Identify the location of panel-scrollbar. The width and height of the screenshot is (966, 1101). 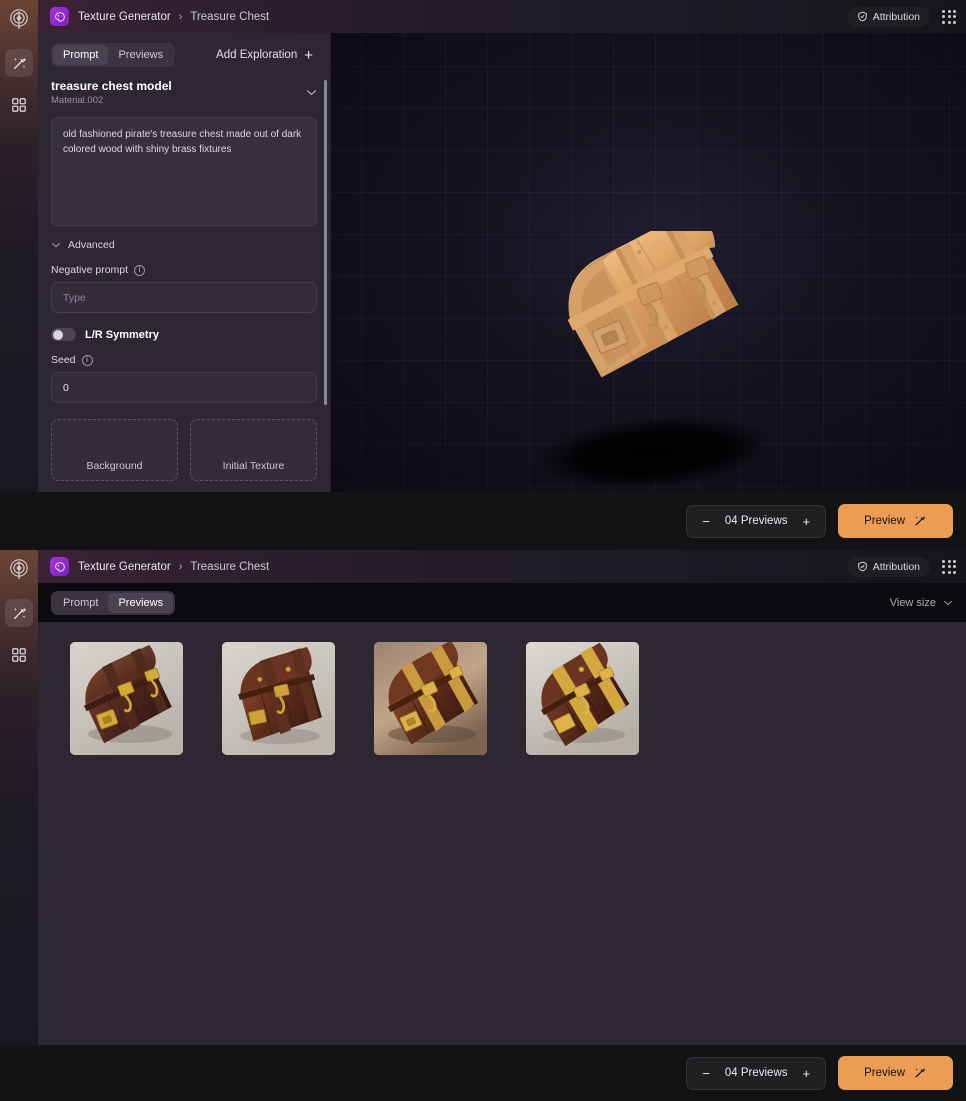
(325, 242).